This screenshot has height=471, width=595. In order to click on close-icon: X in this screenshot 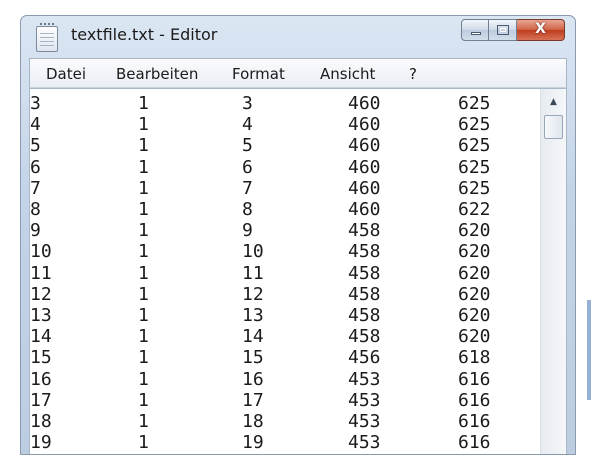, I will do `click(540, 29)`.